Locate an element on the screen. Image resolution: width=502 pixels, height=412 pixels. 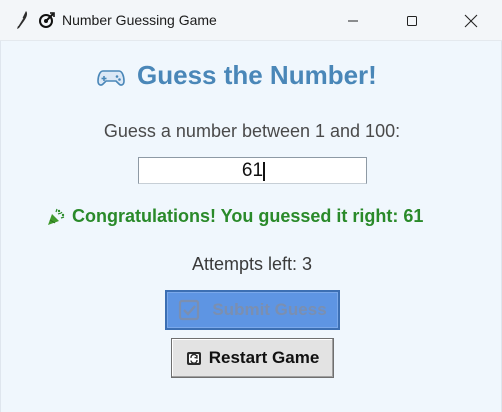
restart-game-button: Restart Game is located at coordinates (252, 358).